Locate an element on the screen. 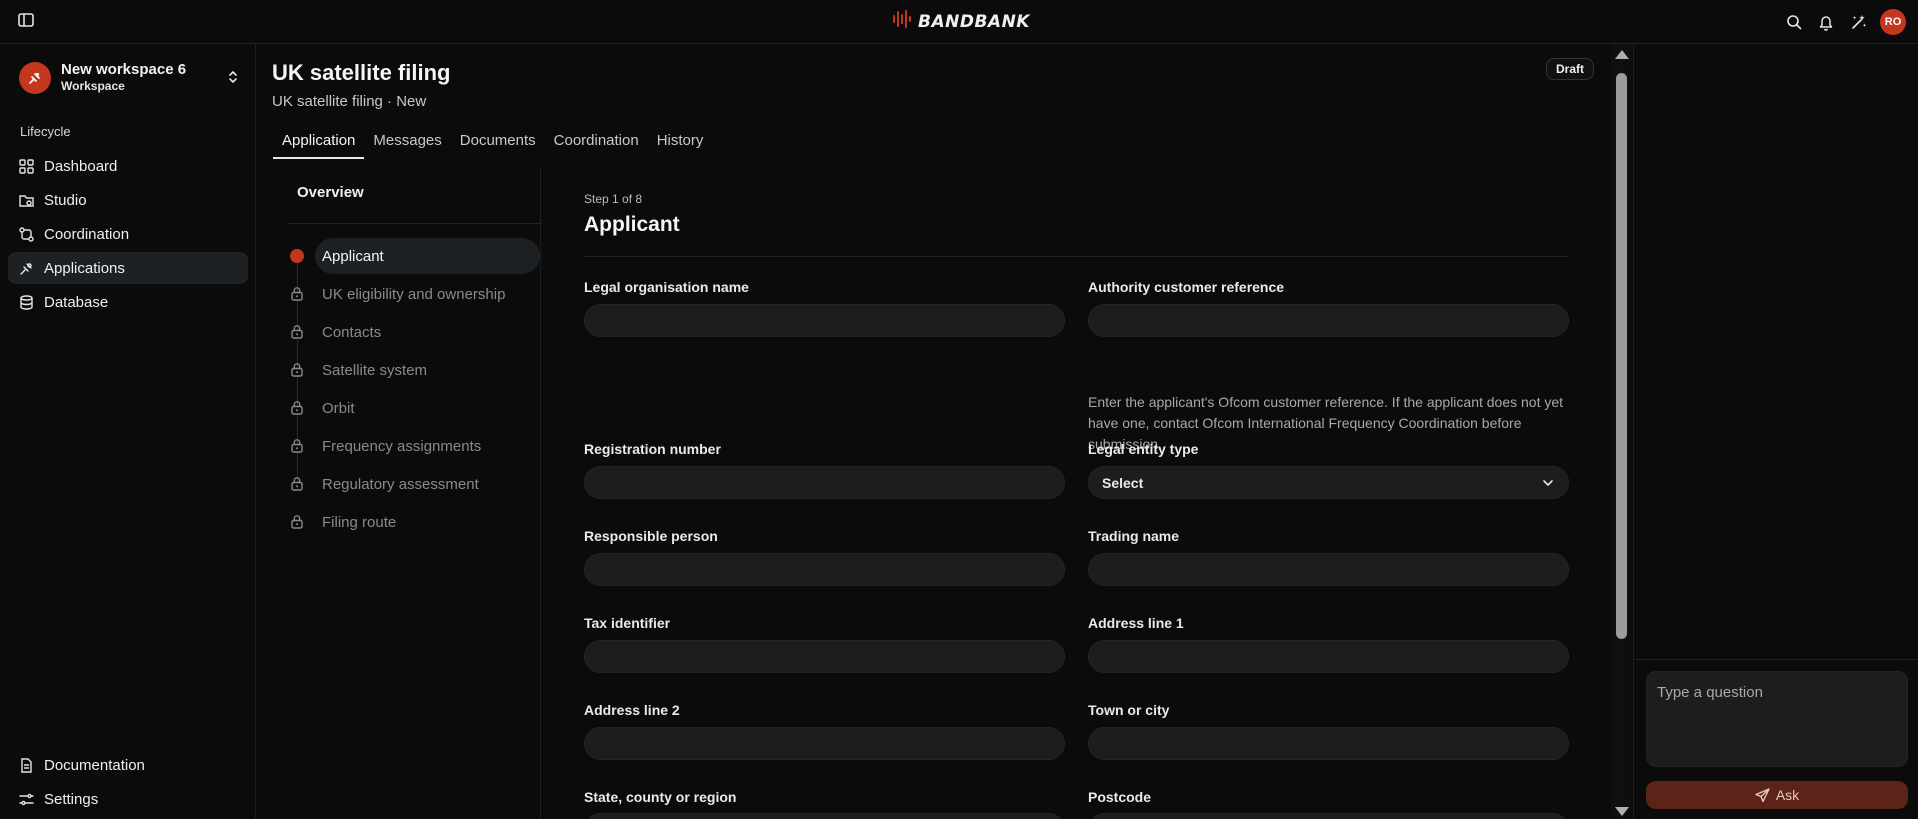 This screenshot has width=1918, height=819. step-frequency-assignments: Frequency assignments is located at coordinates (415, 446).